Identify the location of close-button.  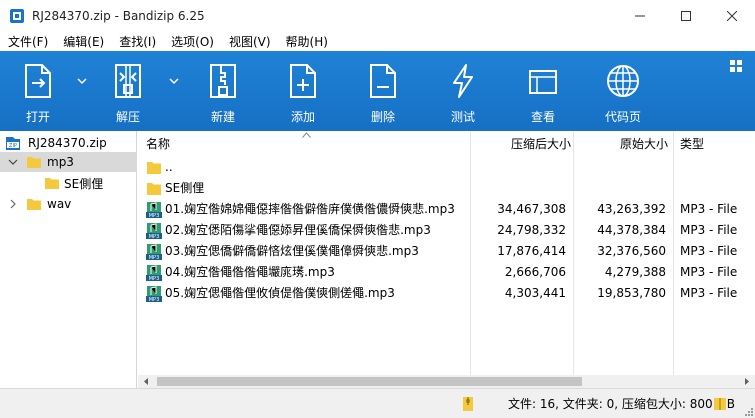
(732, 15).